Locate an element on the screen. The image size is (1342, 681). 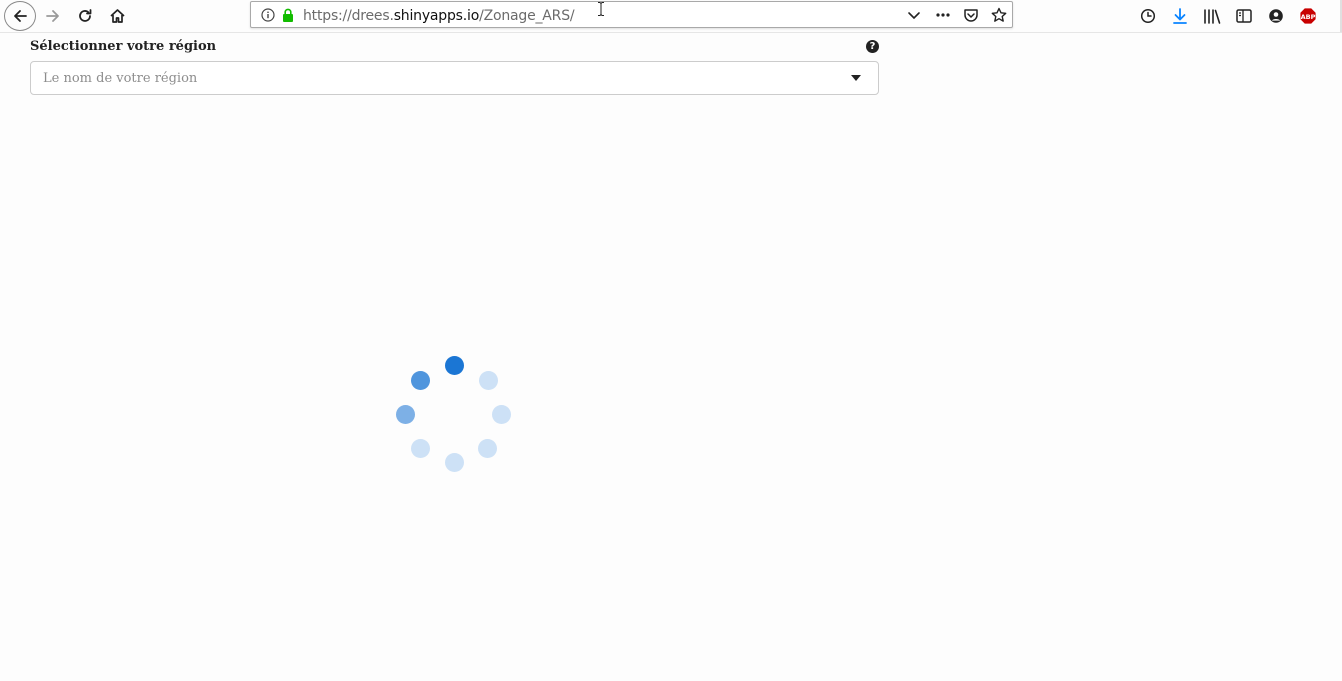
sidebar-button is located at coordinates (1244, 16).